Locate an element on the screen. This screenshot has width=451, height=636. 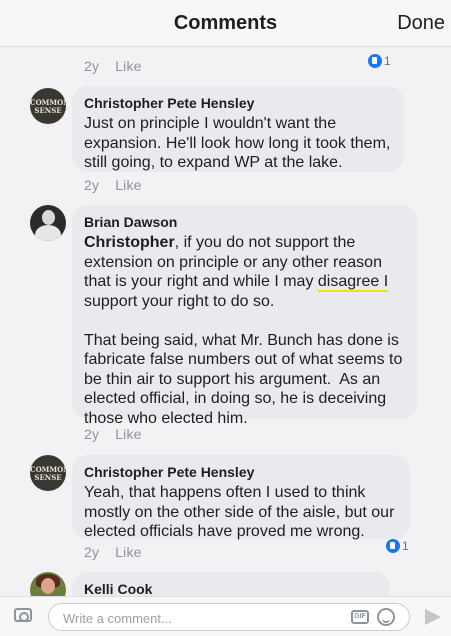
gif-icon: GIF is located at coordinates (360, 617).